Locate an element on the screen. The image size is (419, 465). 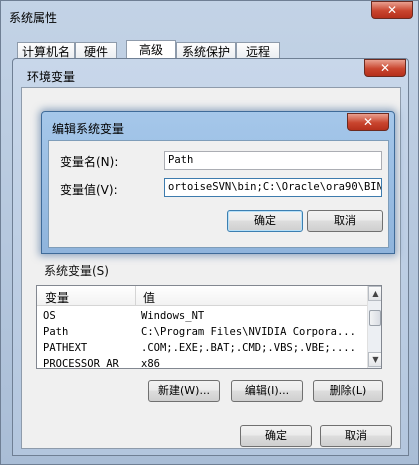
column-header-variable: 变量 is located at coordinates (57, 297).